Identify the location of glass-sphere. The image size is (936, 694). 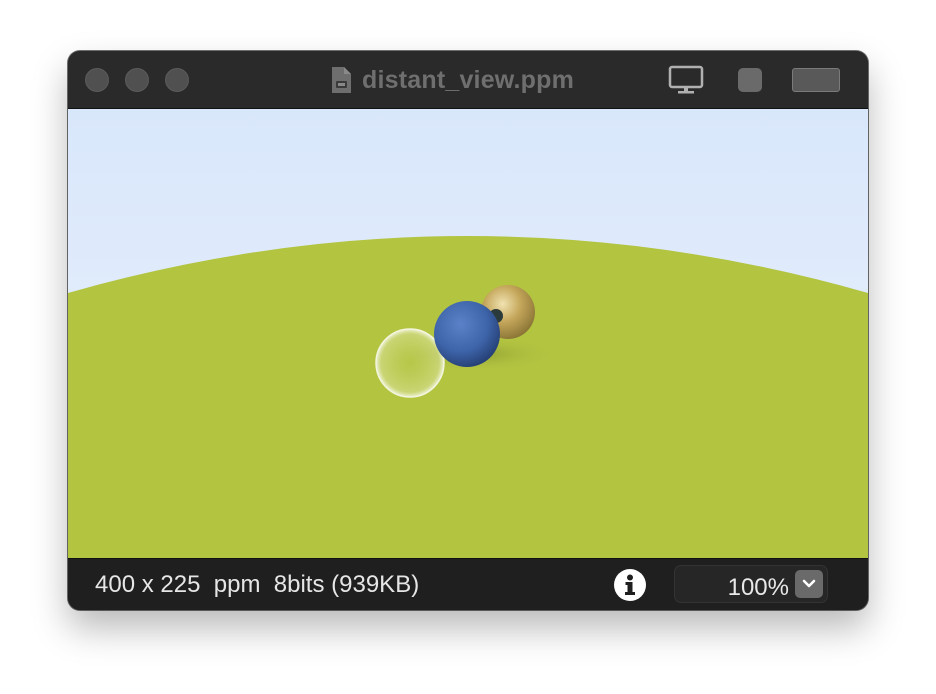
(410, 363).